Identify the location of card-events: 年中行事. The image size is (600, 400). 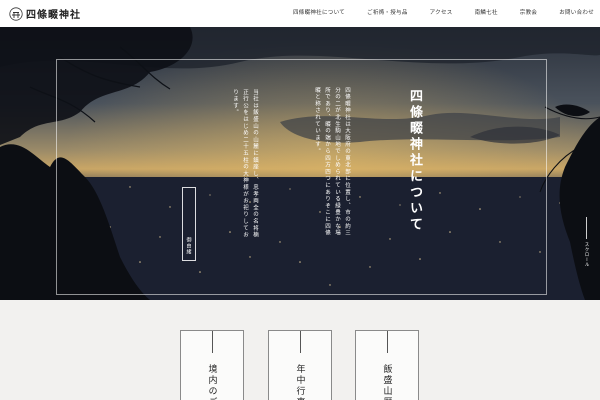
(300, 365).